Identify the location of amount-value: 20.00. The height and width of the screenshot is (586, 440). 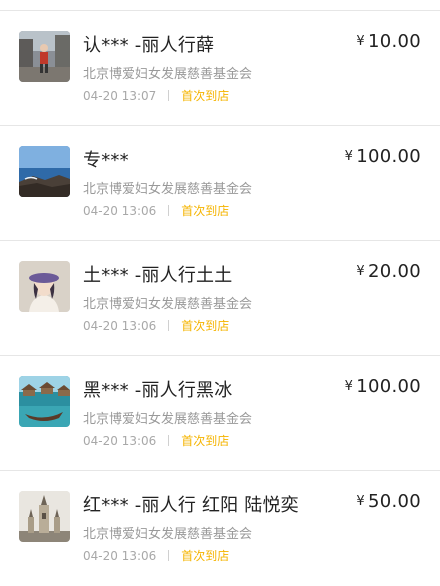
(394, 271).